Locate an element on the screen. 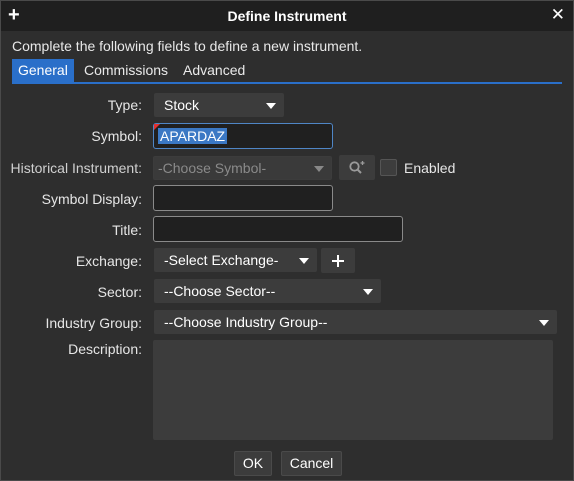 This screenshot has height=481, width=574. sector-label: Sector: is located at coordinates (119, 292).